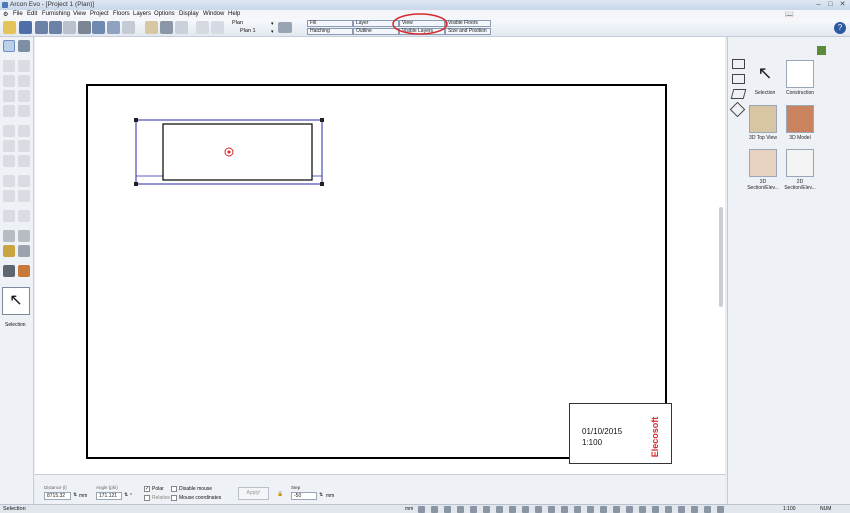  I want to click on polar-checkbox: ✓, so click(147, 489).